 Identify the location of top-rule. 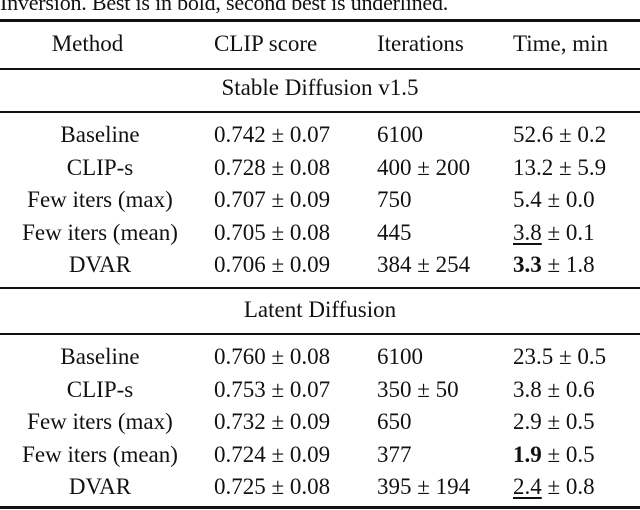
(320, 20).